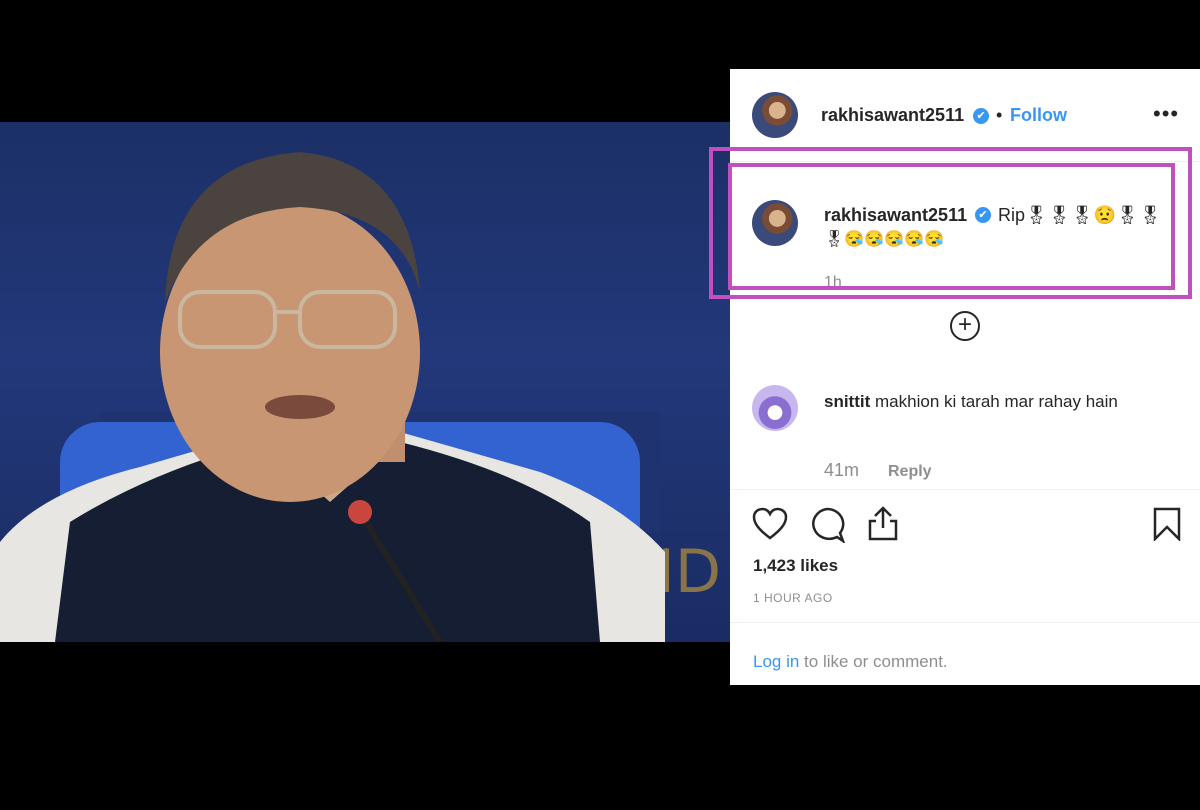  What do you see at coordinates (883, 523) in the screenshot?
I see `share-icon` at bounding box center [883, 523].